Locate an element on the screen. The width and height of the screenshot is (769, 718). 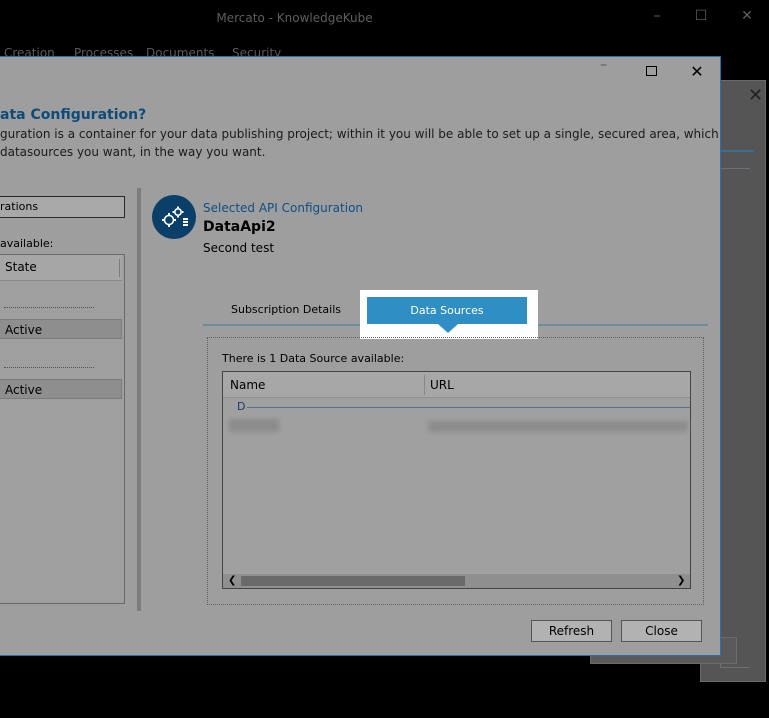
column-header-state: State is located at coordinates (21, 267).